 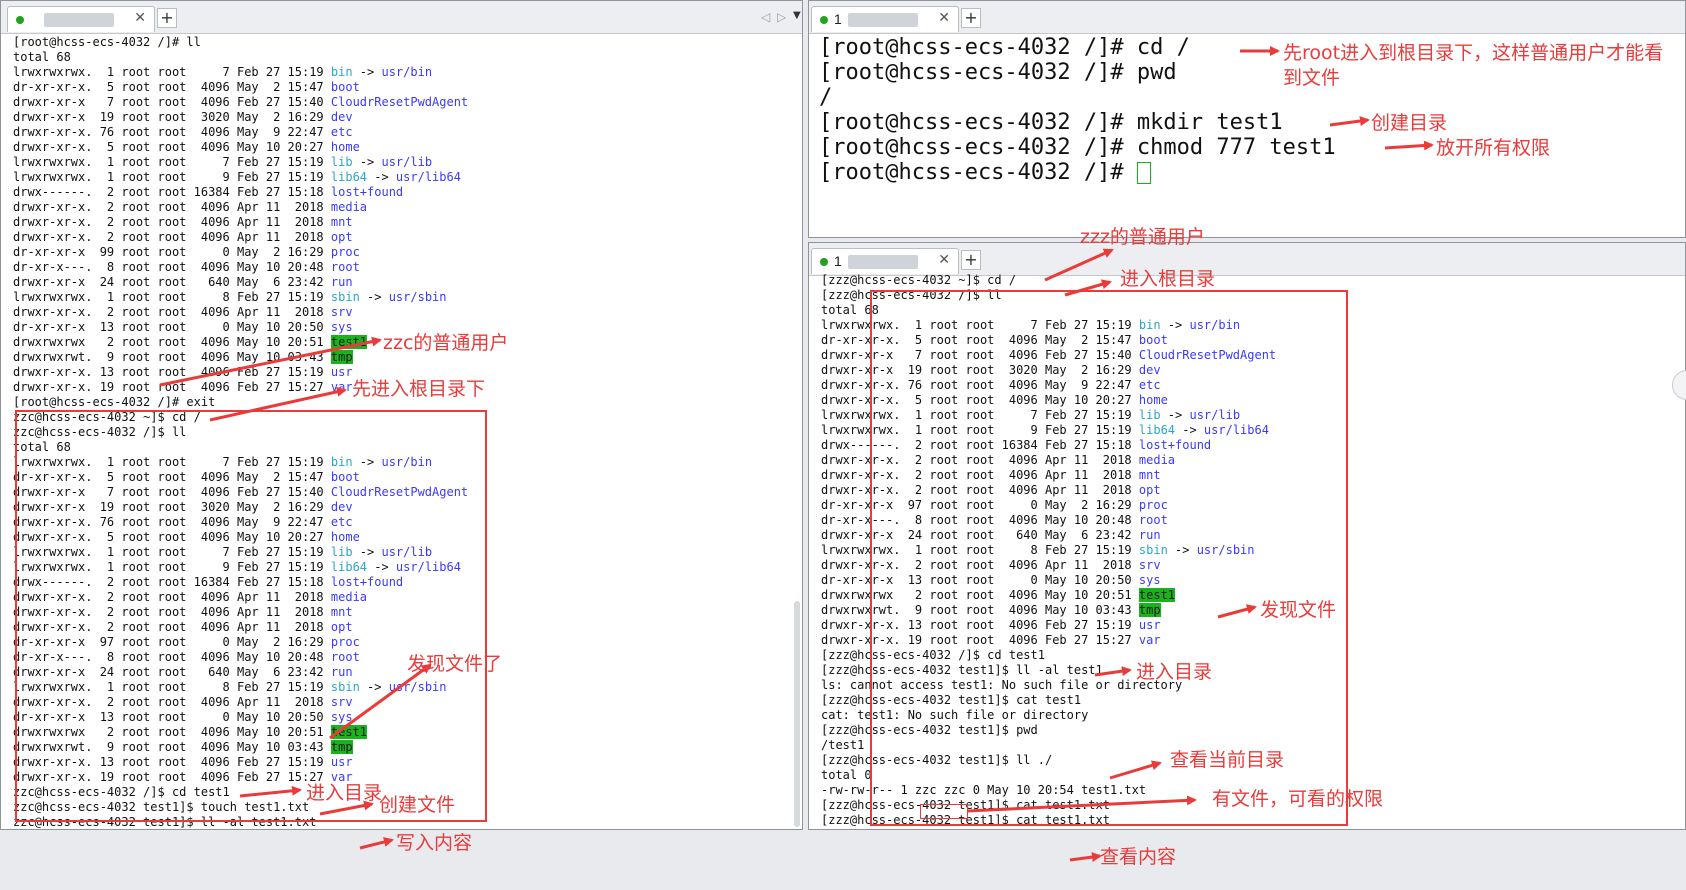 I want to click on terminal-text: ->, so click(x=367, y=72).